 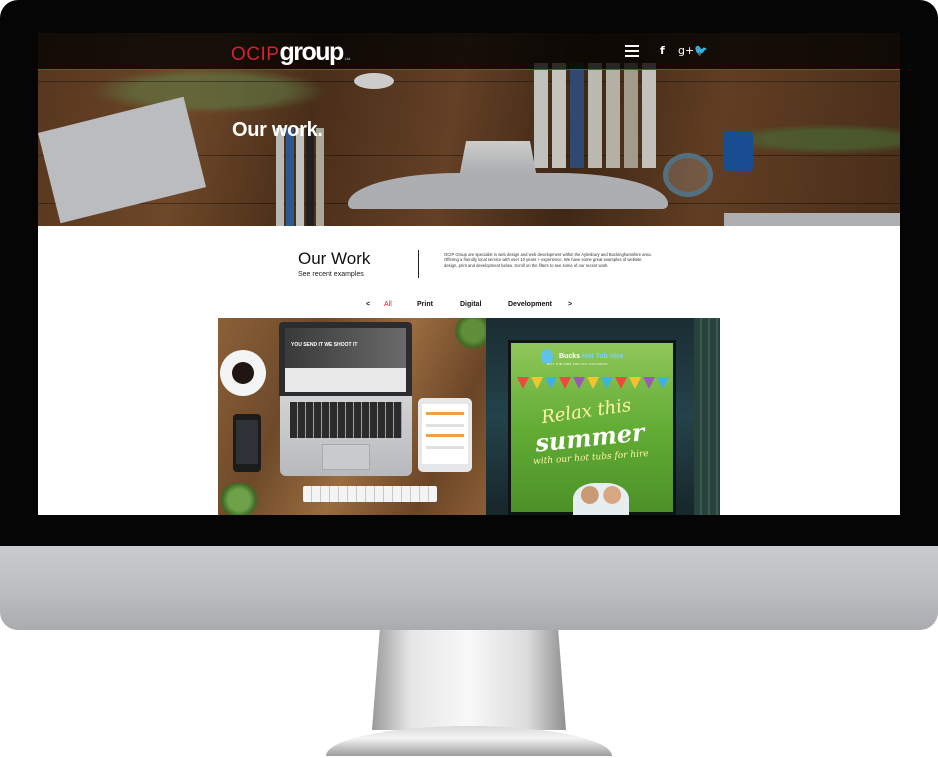 What do you see at coordinates (577, 364) in the screenshot?
I see `poster-tagline: HOT TUB HIRE FOR ANY OCCASION` at bounding box center [577, 364].